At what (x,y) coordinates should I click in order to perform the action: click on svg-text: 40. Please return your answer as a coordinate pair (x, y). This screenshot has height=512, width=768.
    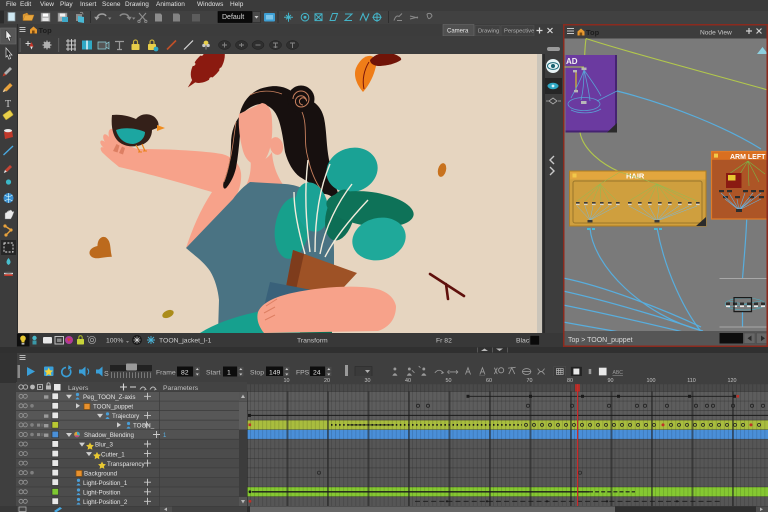
    Looking at the image, I should click on (408, 381).